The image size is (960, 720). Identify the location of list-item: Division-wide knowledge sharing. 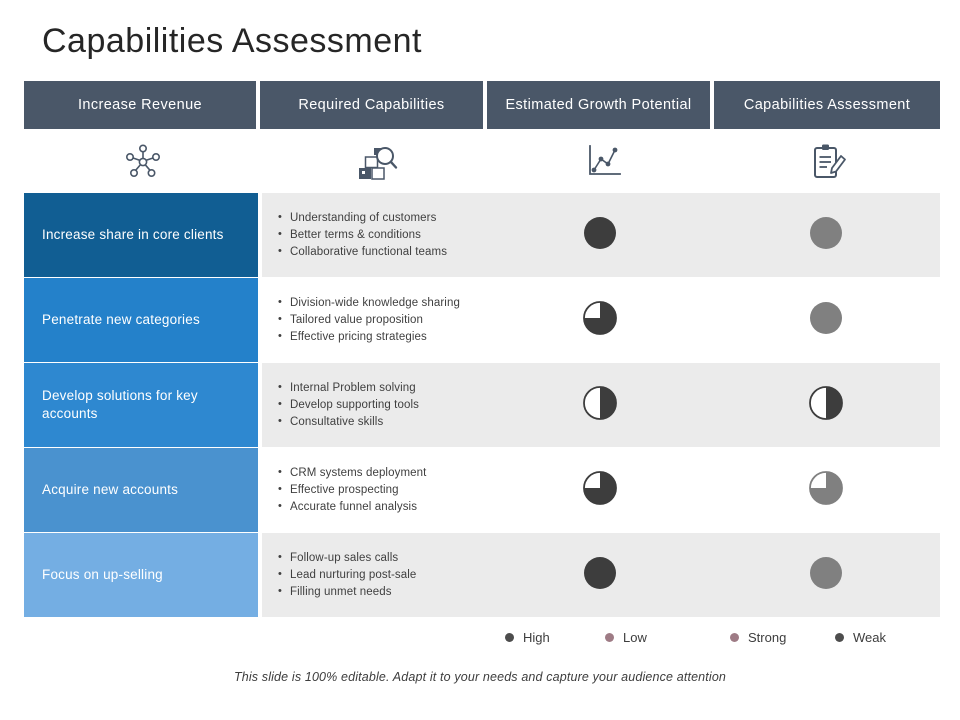
(369, 302).